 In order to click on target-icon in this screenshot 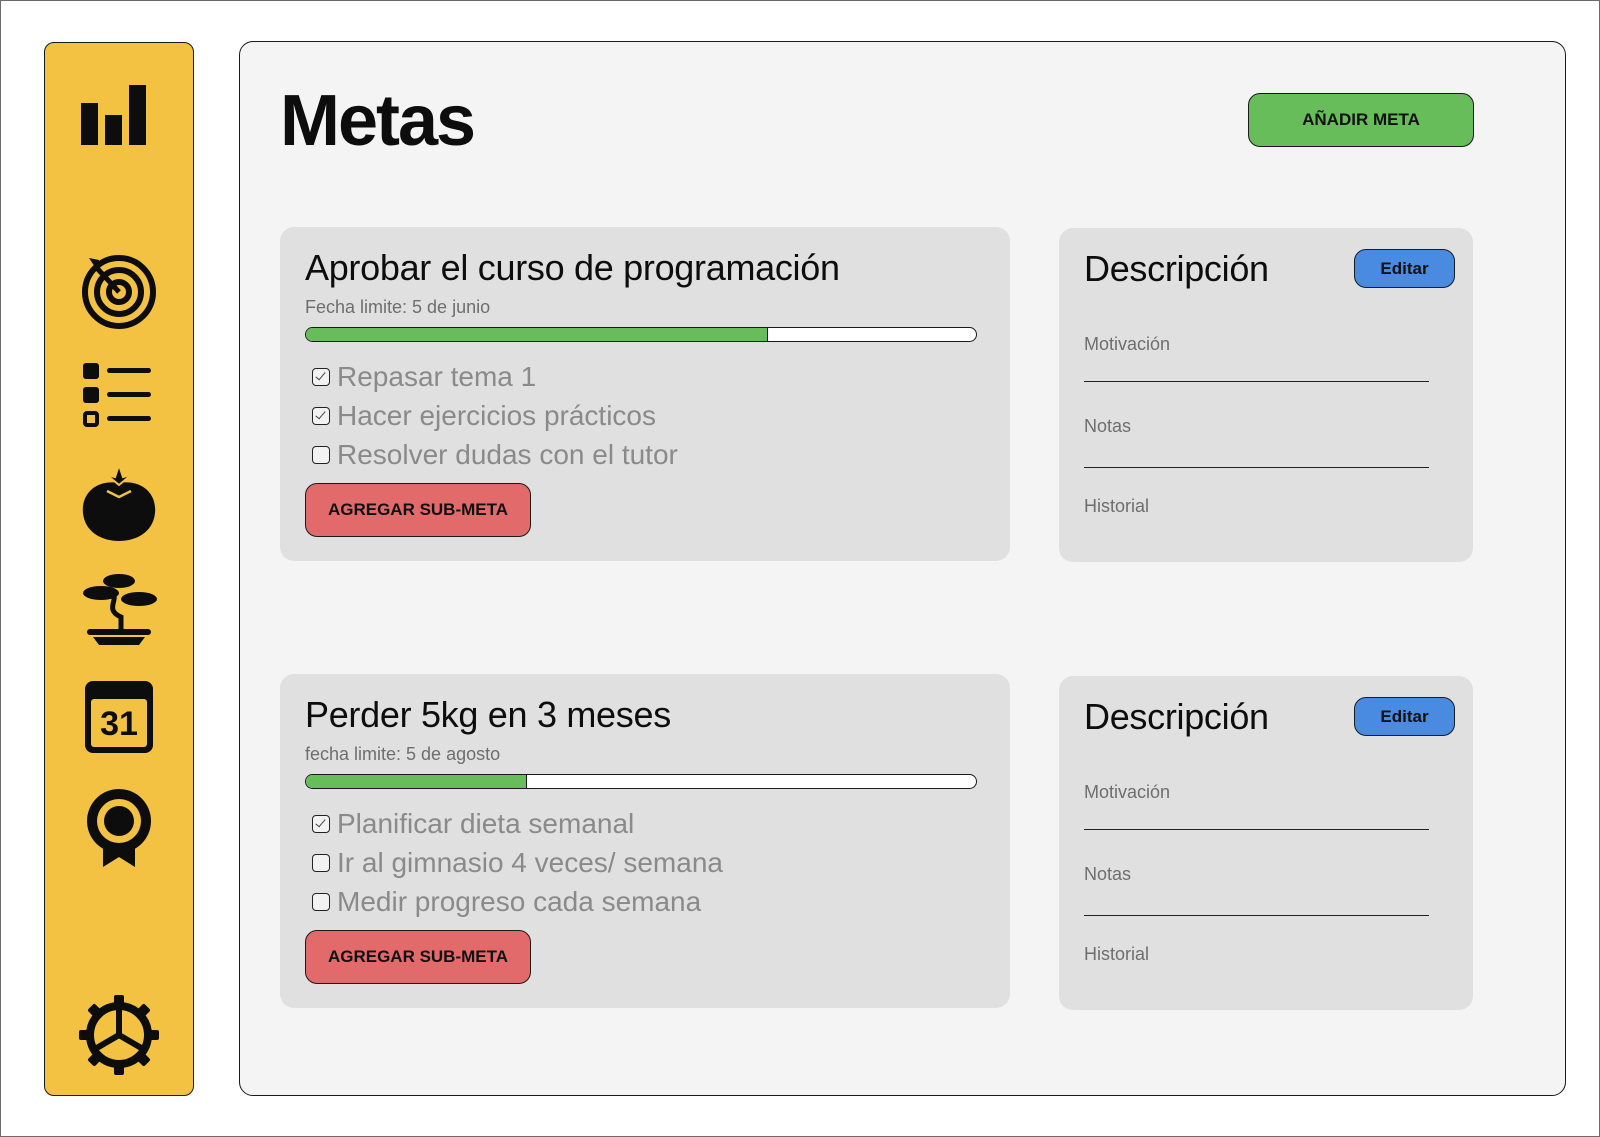, I will do `click(119, 292)`.